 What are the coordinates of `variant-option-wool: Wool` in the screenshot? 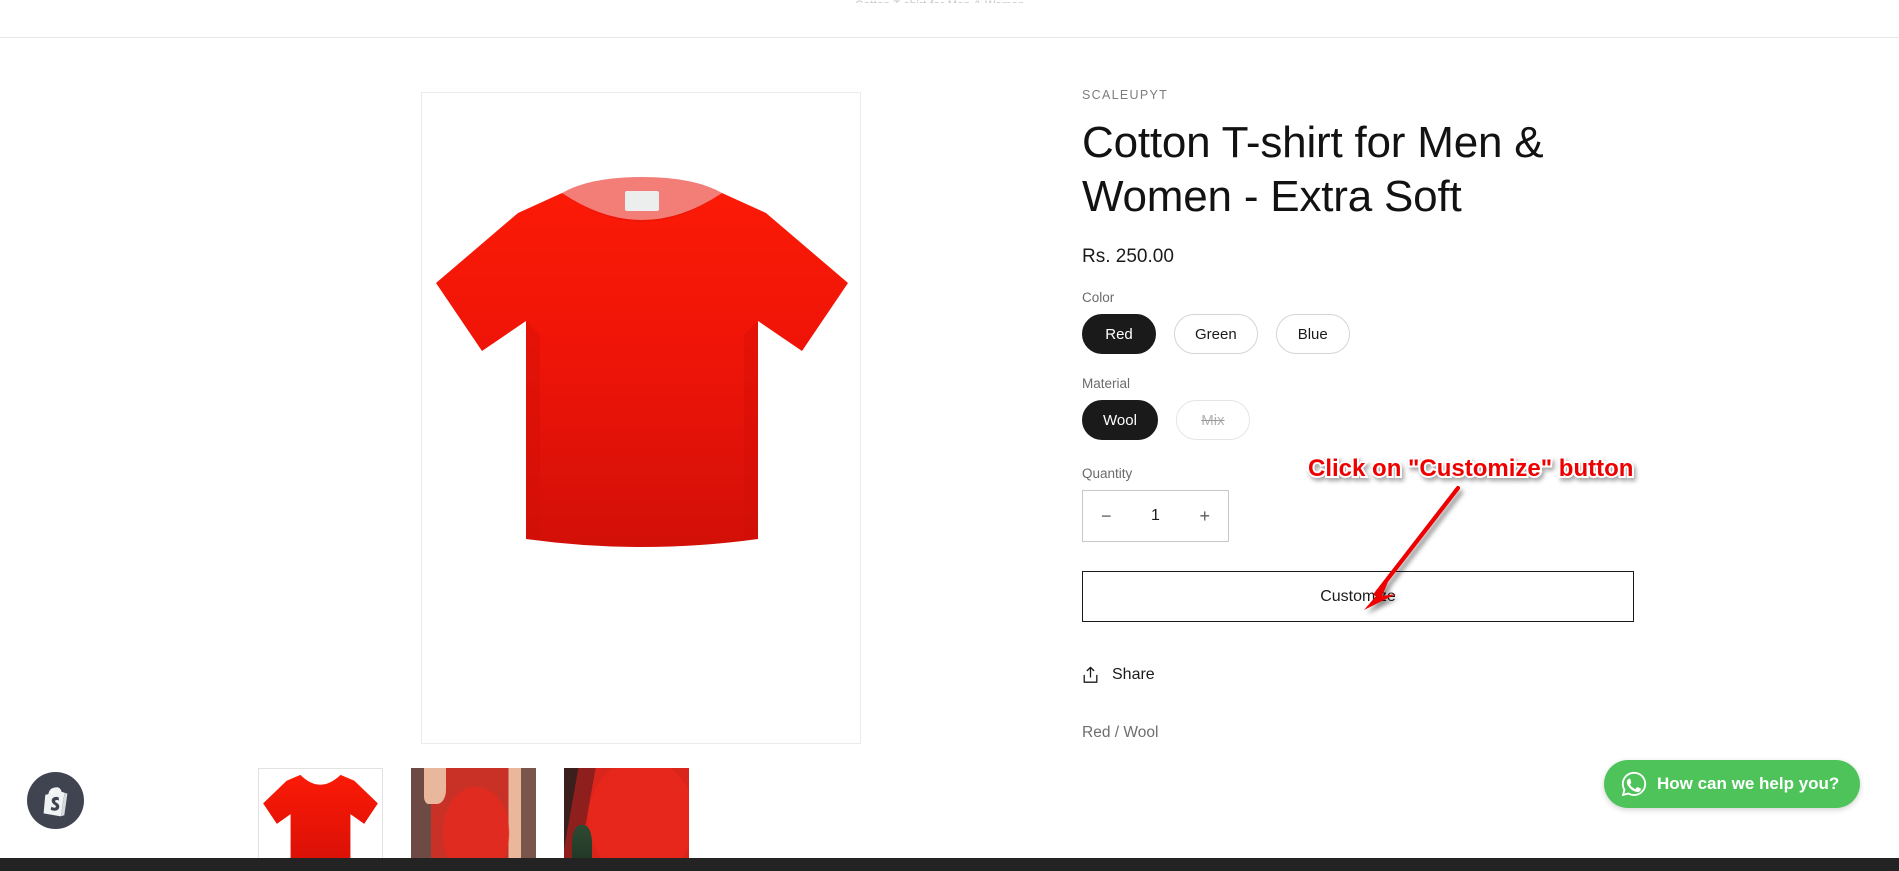 It's located at (1120, 420).